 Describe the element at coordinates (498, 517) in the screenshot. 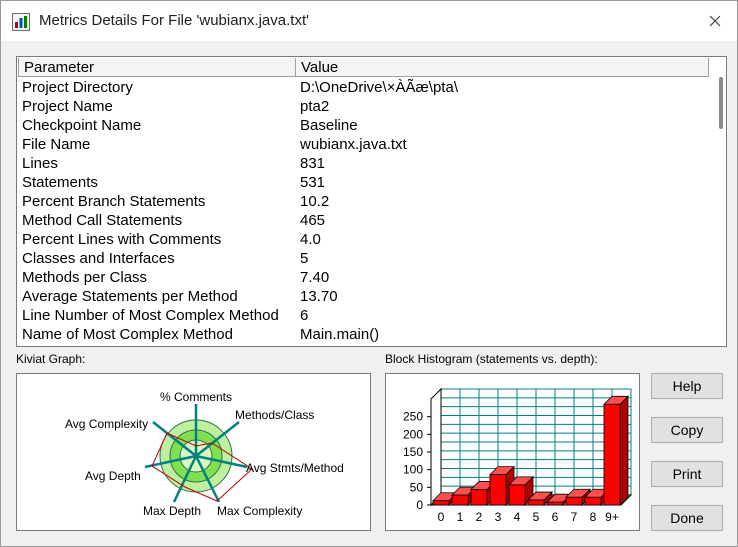

I see `histogram-x-tick-label: 3` at that location.